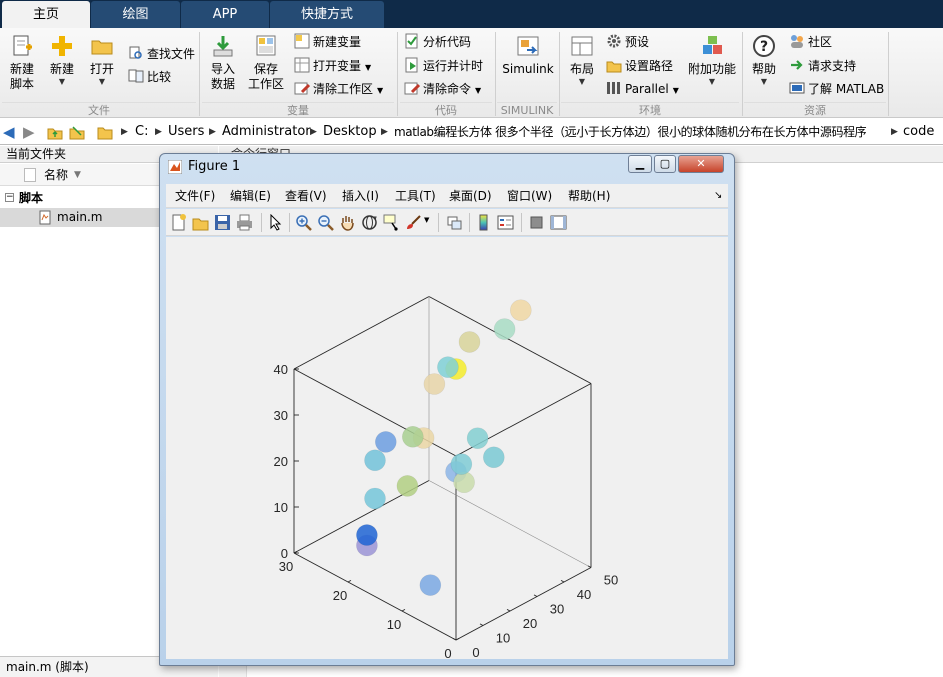  I want to click on data-cursor-icon, so click(391, 222).